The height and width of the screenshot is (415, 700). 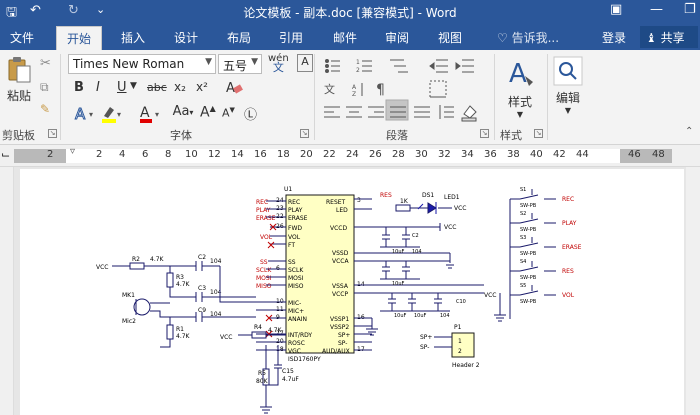 I want to click on collapse-ribbon-icon: ⌃, so click(x=689, y=131).